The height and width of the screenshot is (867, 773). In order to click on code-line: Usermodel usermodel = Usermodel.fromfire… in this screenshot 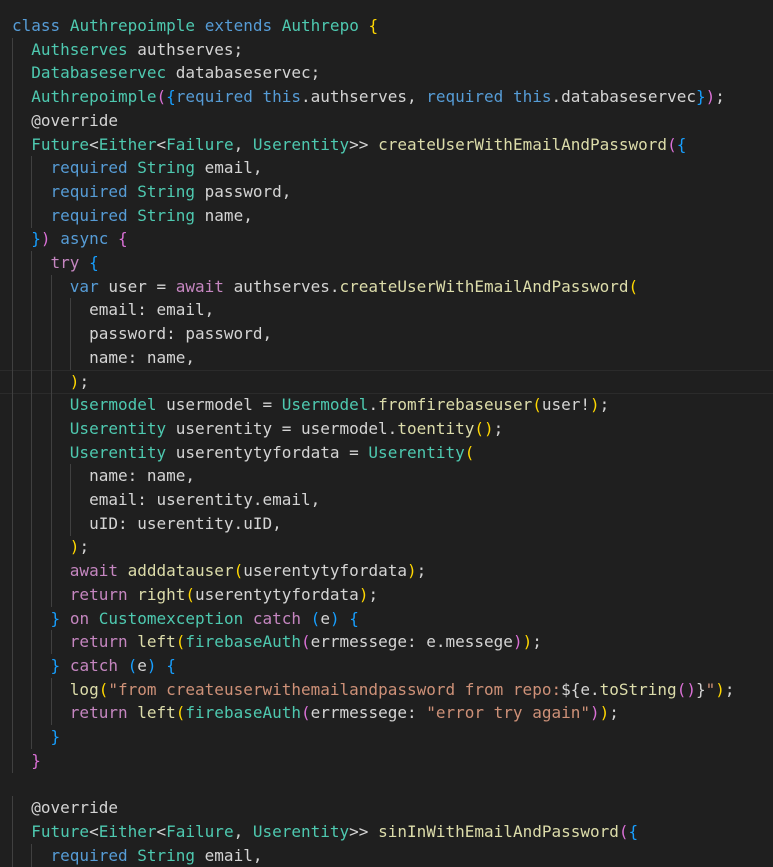, I will do `click(311, 405)`.